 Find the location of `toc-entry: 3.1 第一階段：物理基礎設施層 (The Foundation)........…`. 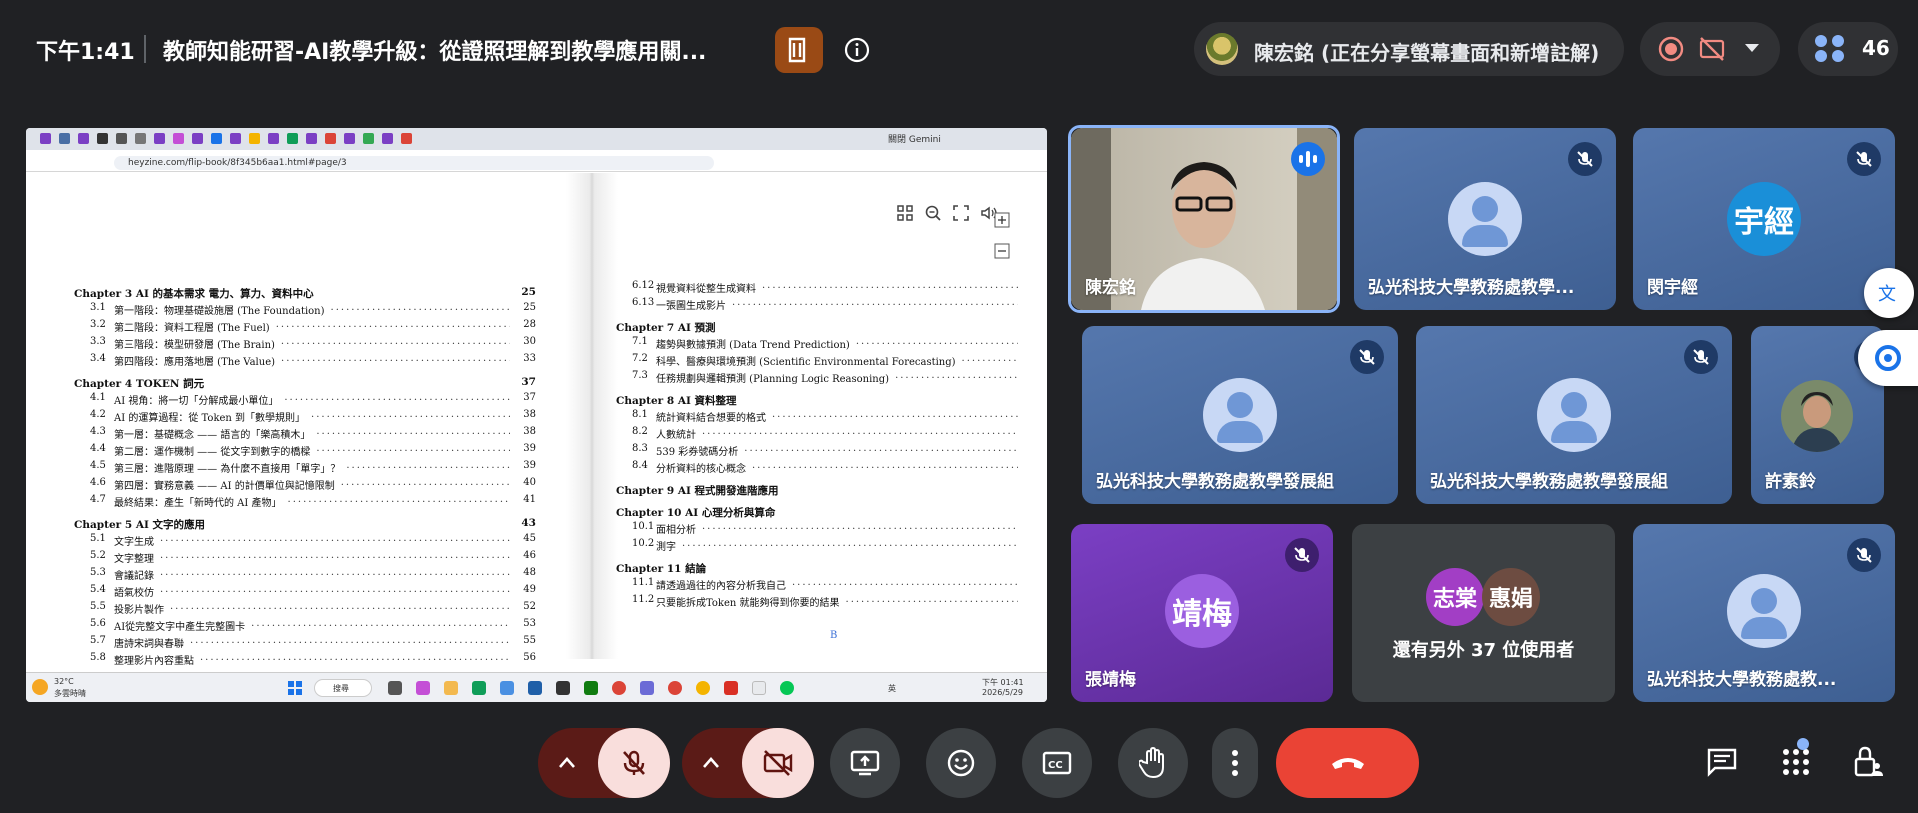

toc-entry: 3.1 第一階段：物理基礎設施層 (The Foundation)........… is located at coordinates (305, 310).